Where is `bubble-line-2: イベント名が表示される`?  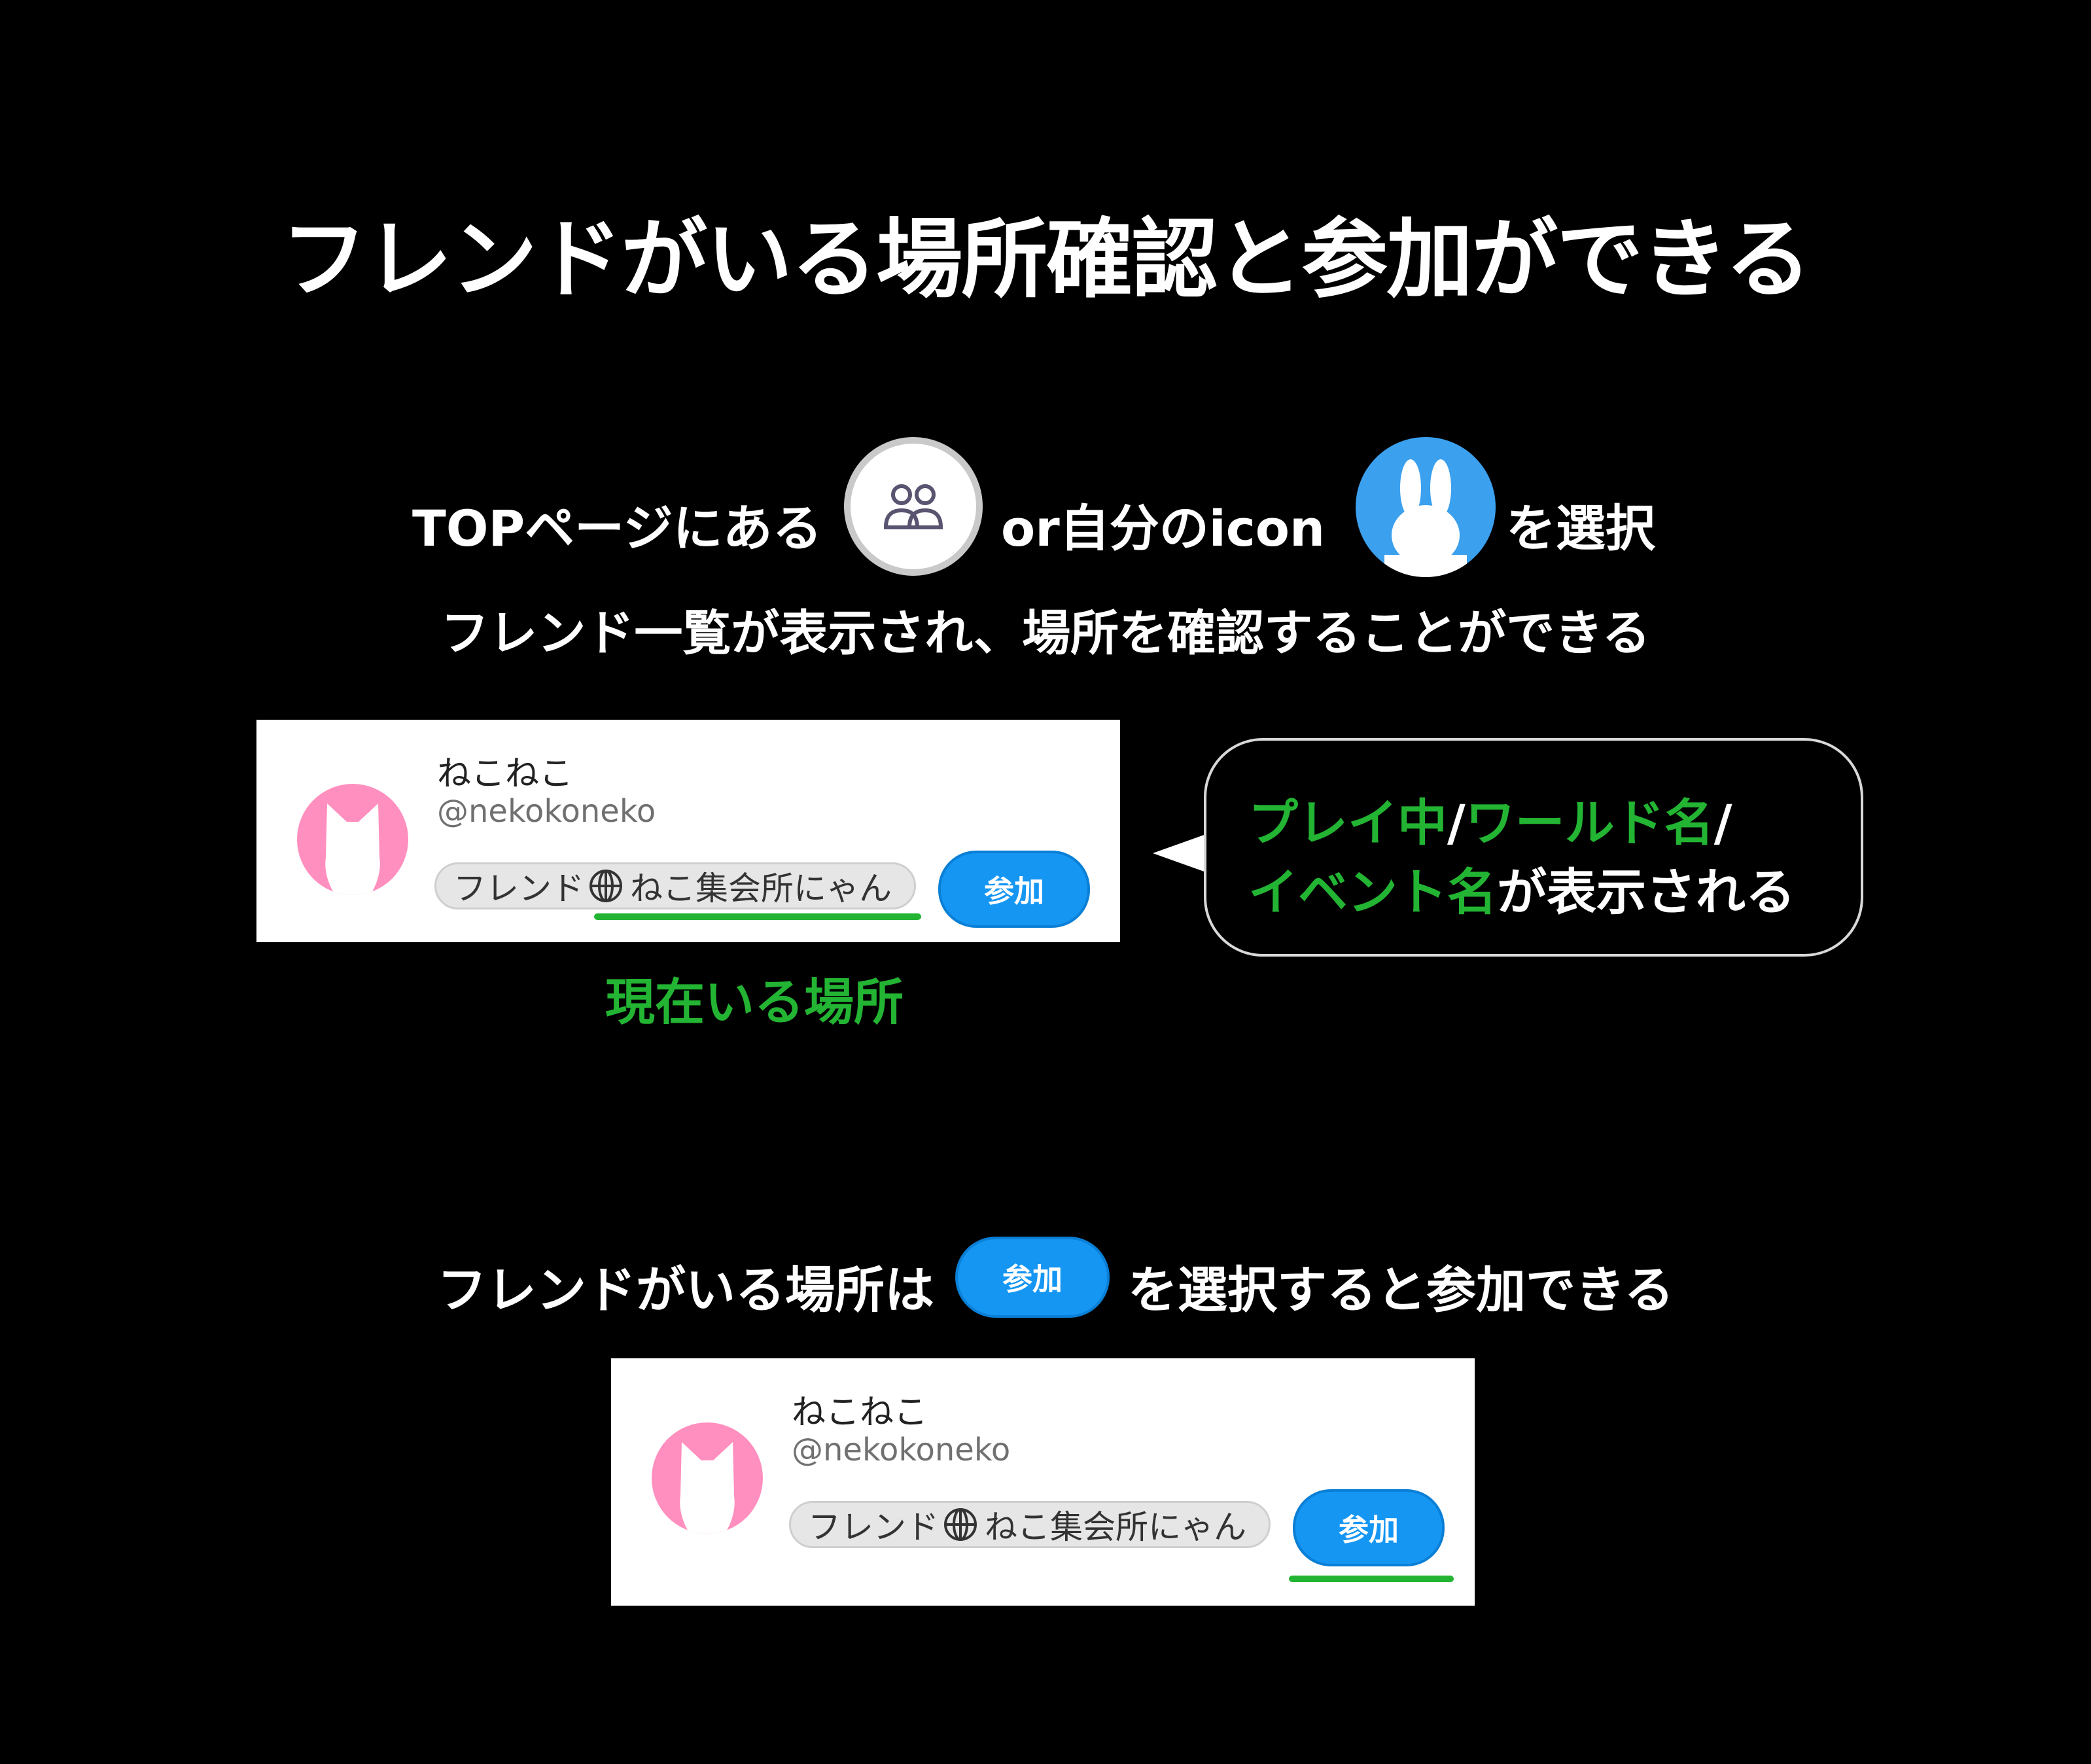
bubble-line-2: イベント名が表示される is located at coordinates (1521, 888).